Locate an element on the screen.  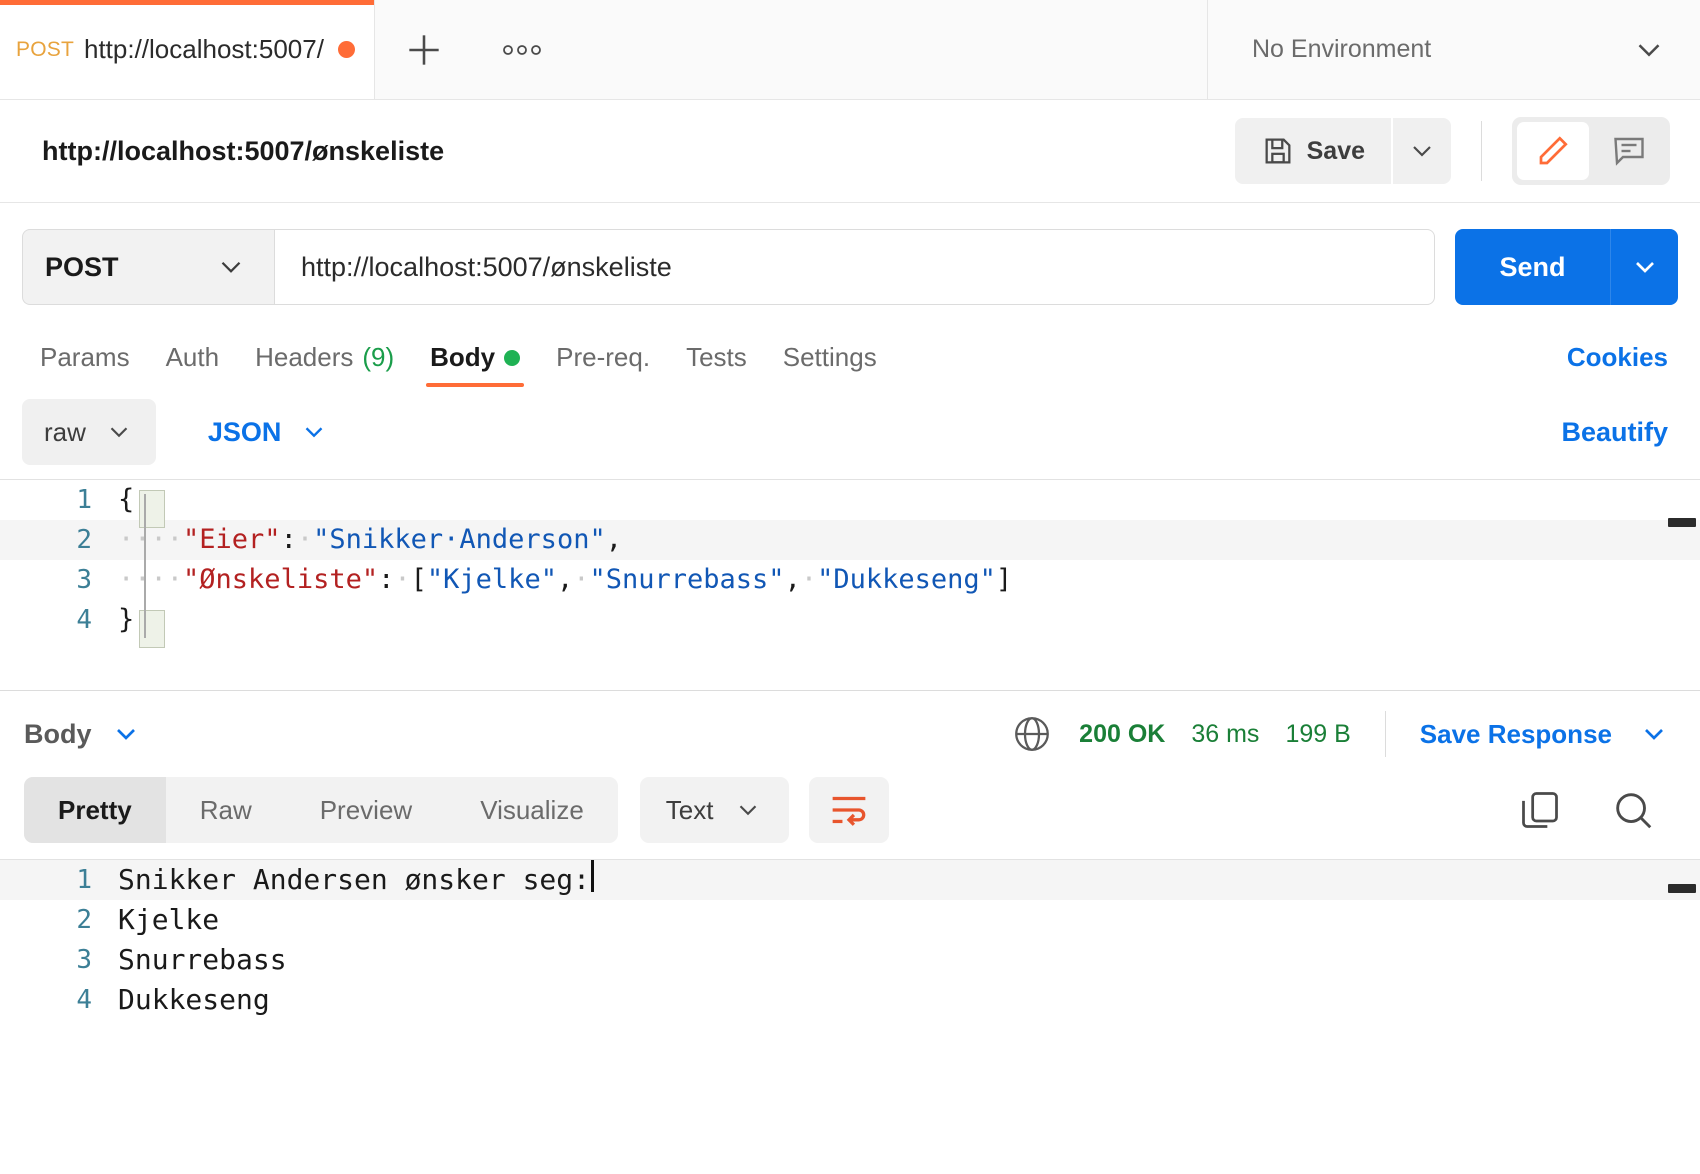
send-button: Send is located at coordinates (1532, 267).